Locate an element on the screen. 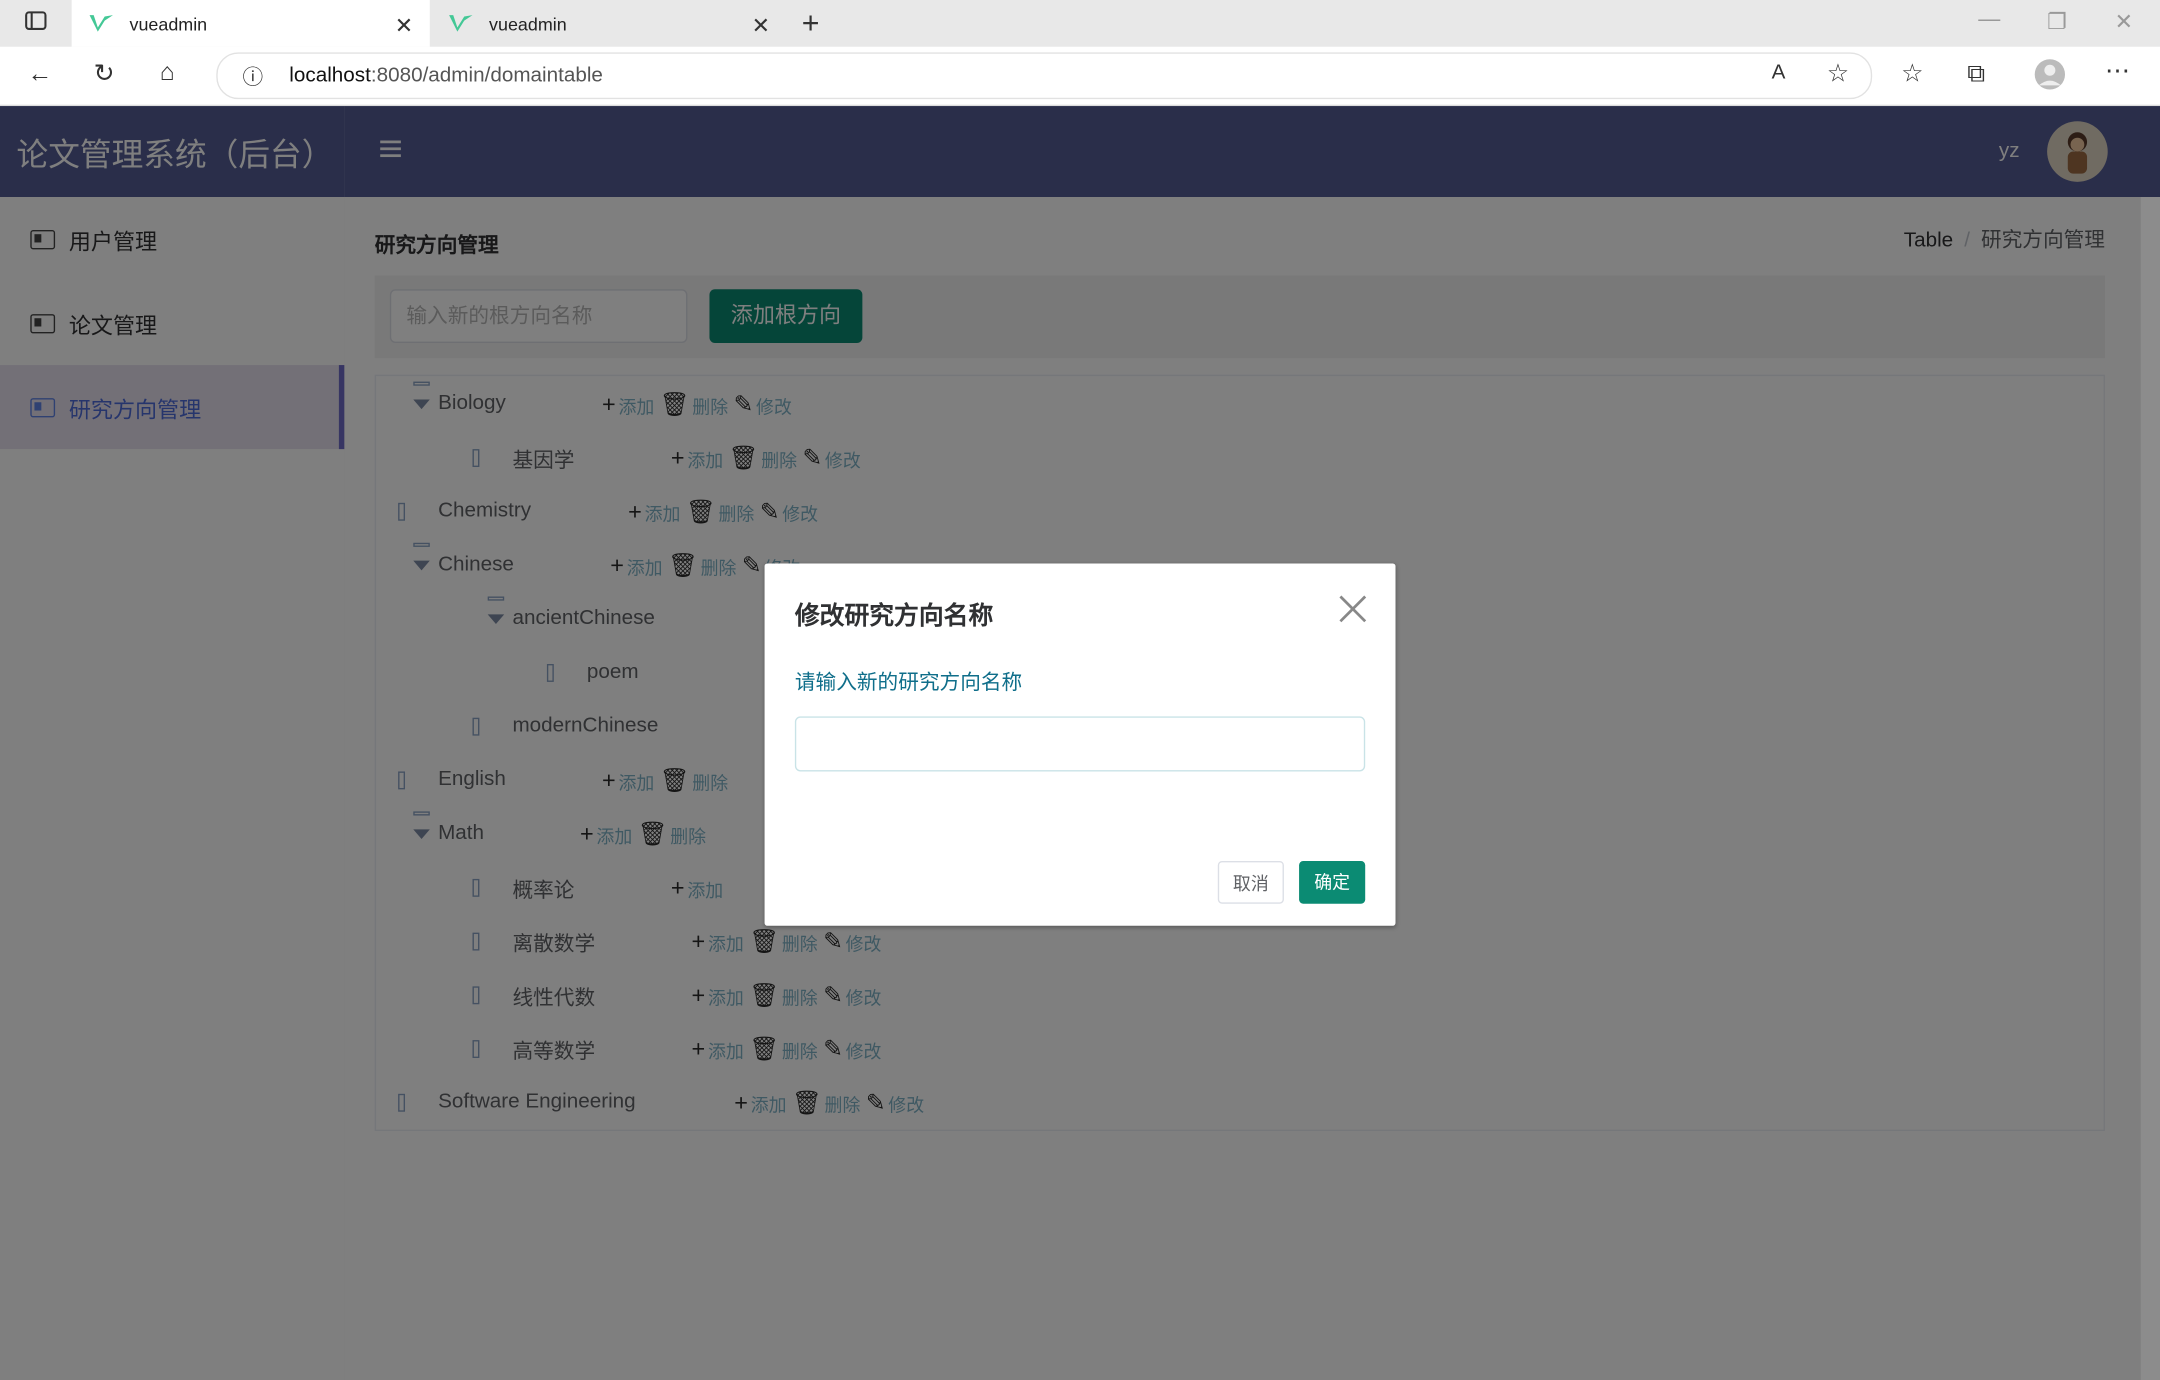 This screenshot has width=2160, height=1380. profile-icon is located at coordinates (2049, 78).